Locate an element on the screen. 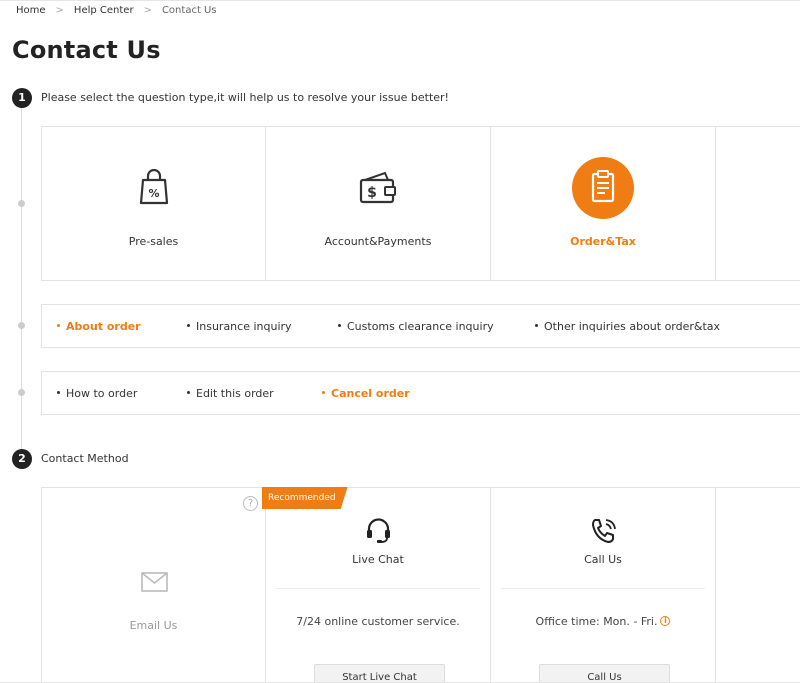  page-title: Contact Us is located at coordinates (86, 50).